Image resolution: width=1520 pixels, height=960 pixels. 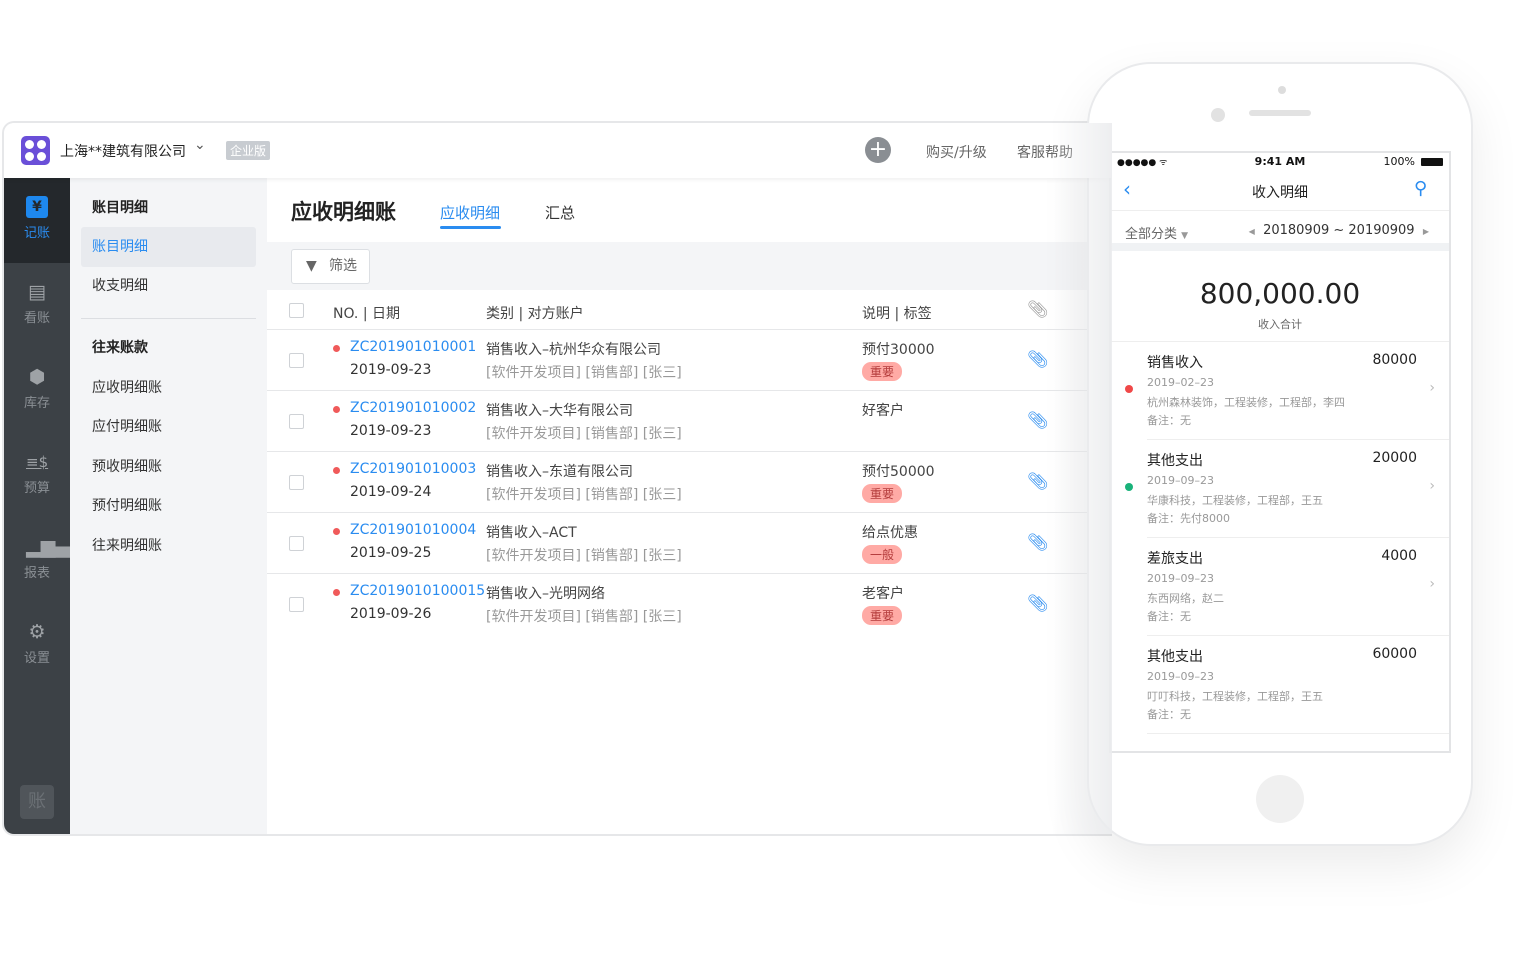 I want to click on entry-category: 销售收入–光明网络, so click(x=545, y=594).